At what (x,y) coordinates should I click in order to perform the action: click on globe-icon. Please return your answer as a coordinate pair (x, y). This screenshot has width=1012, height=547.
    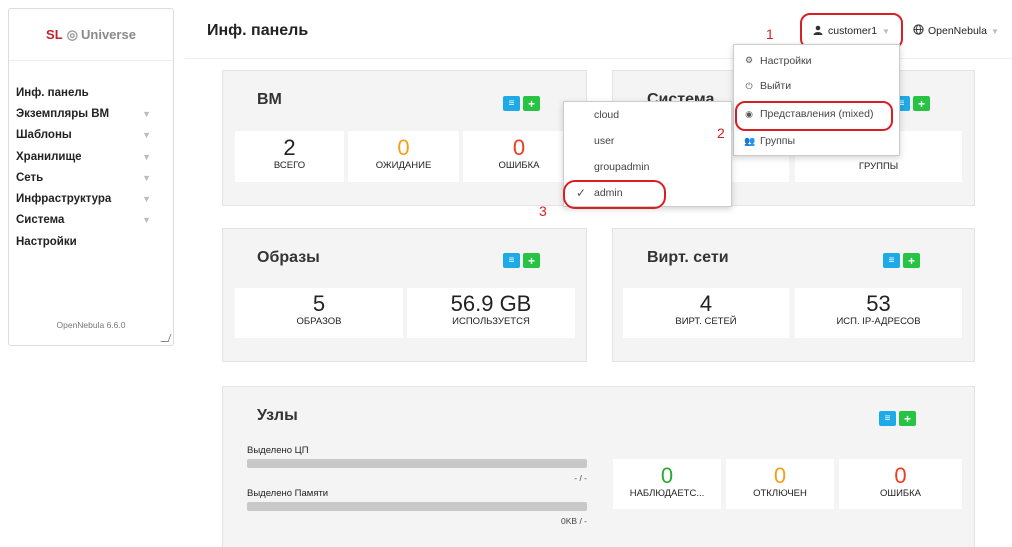
    Looking at the image, I should click on (918, 31).